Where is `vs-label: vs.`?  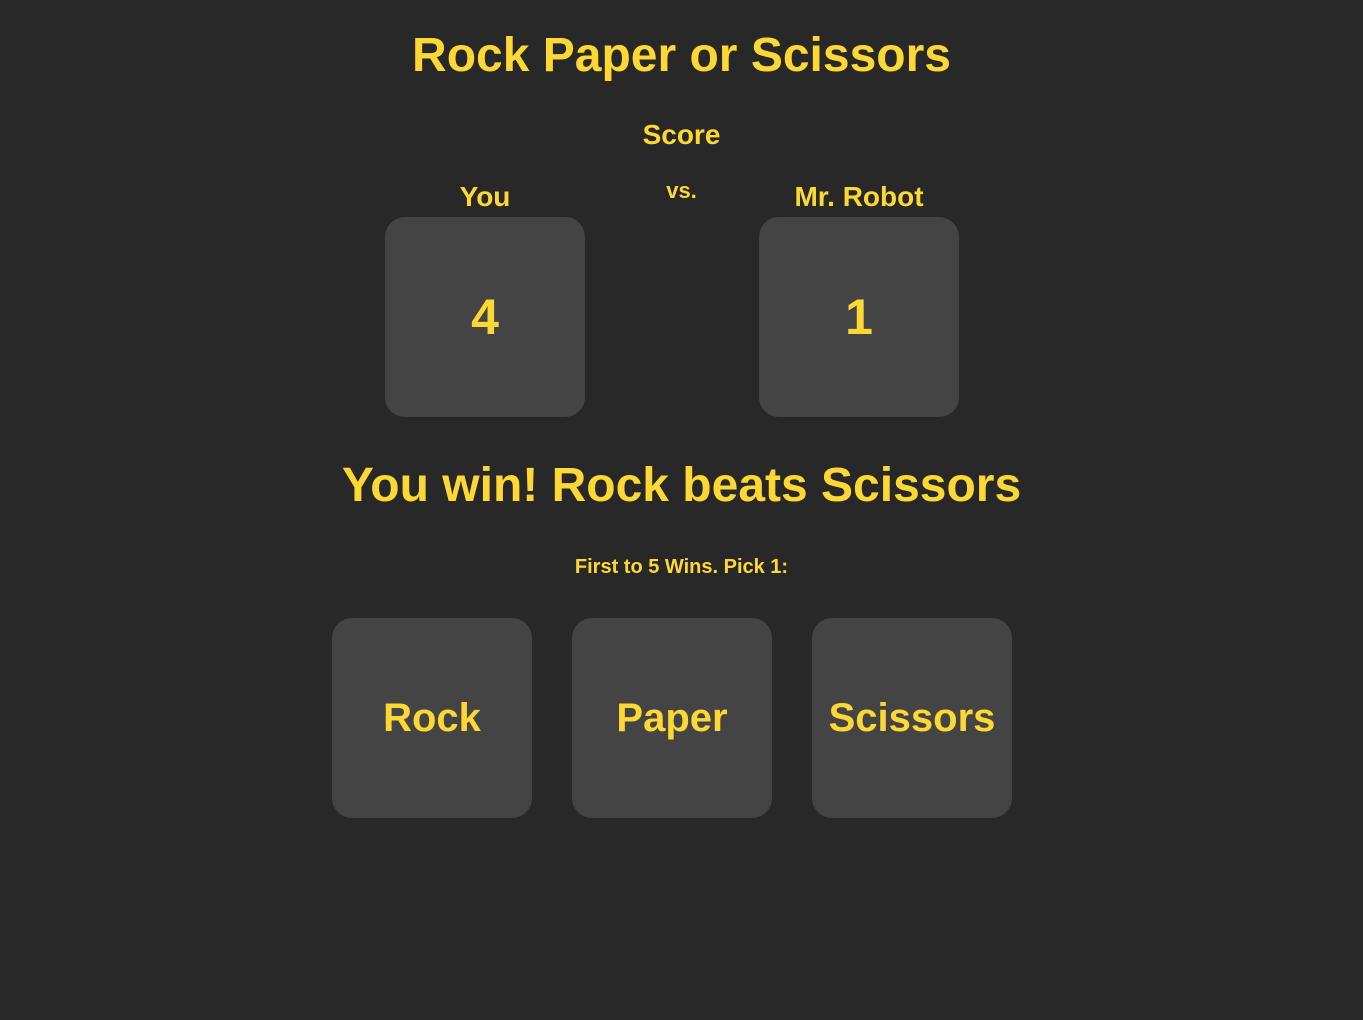 vs-label: vs. is located at coordinates (681, 190).